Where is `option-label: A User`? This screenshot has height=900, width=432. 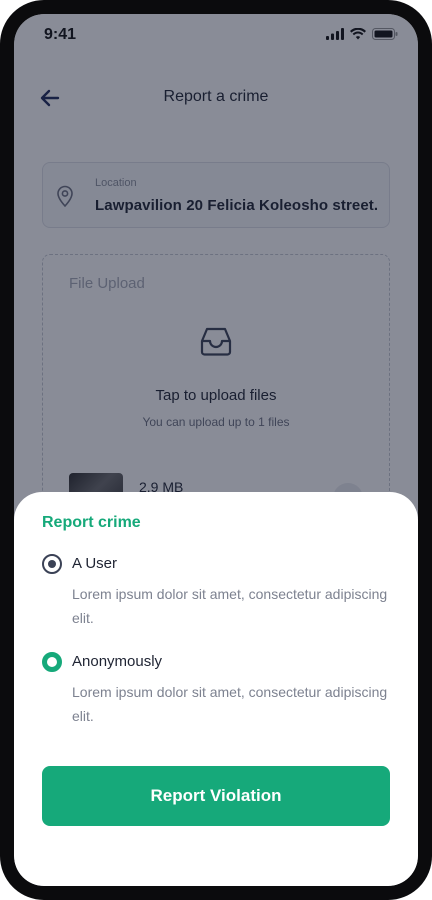 option-label: A User is located at coordinates (95, 563).